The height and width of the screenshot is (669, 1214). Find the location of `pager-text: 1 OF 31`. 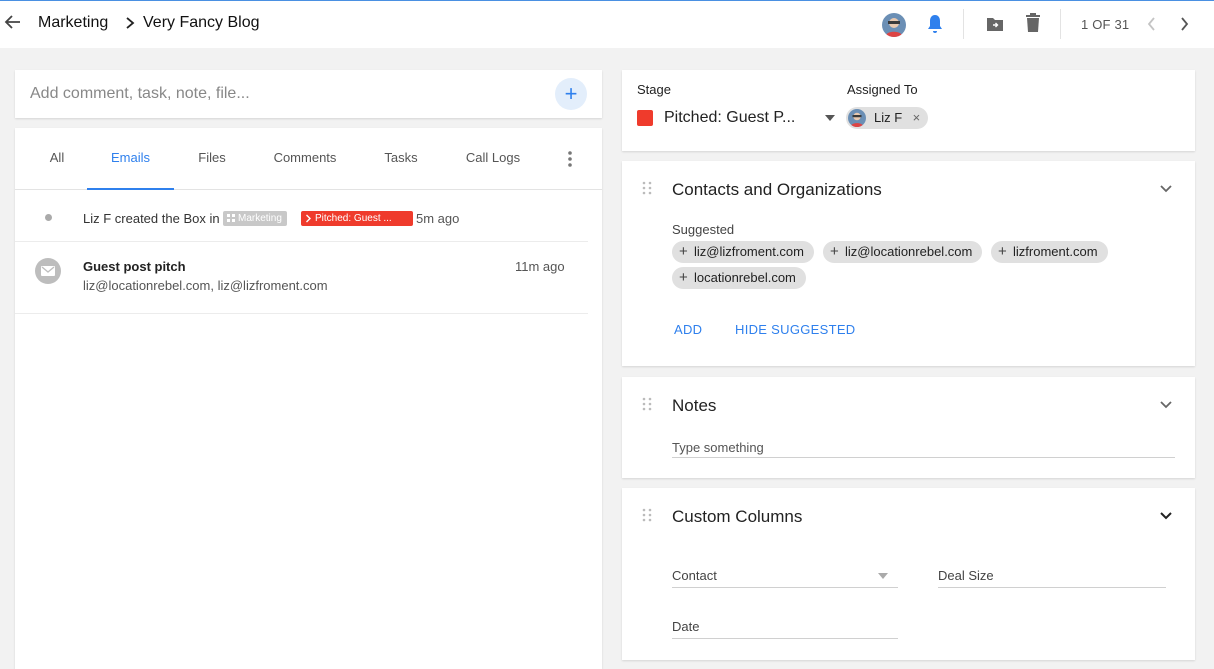

pager-text: 1 OF 31 is located at coordinates (1105, 24).